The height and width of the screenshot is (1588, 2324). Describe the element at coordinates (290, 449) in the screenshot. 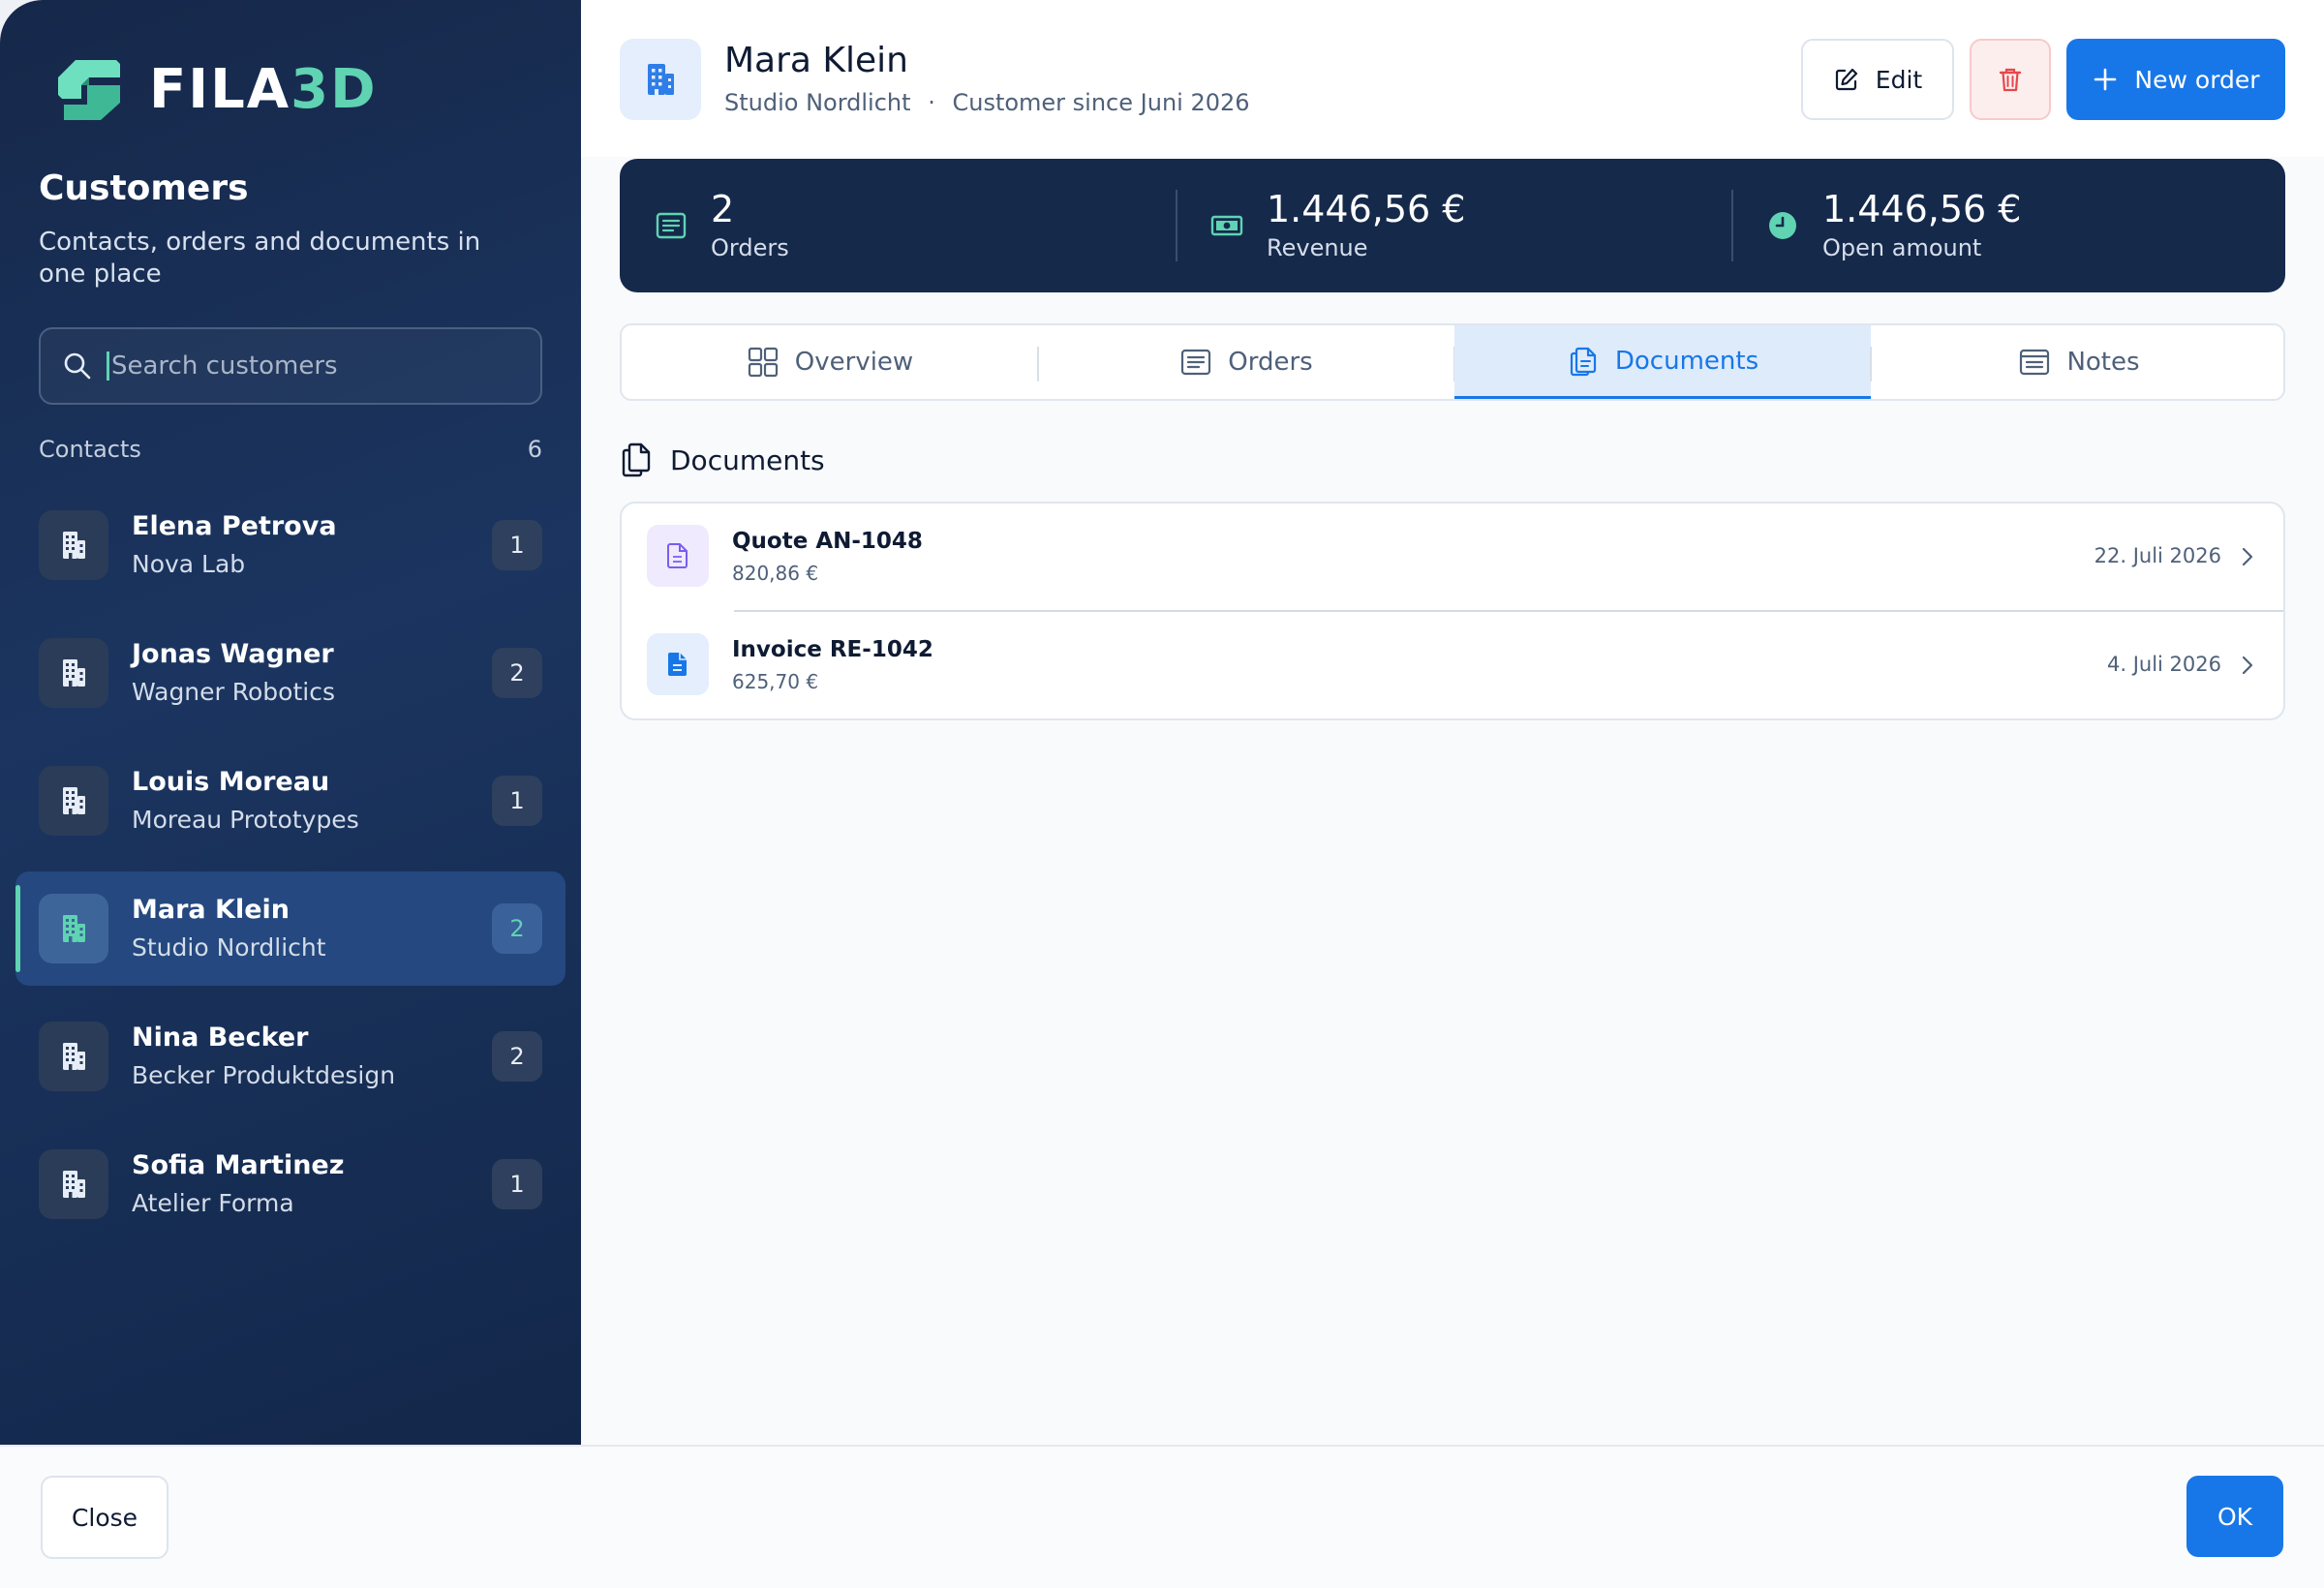

I see `contacts-header: Contacts 6` at that location.